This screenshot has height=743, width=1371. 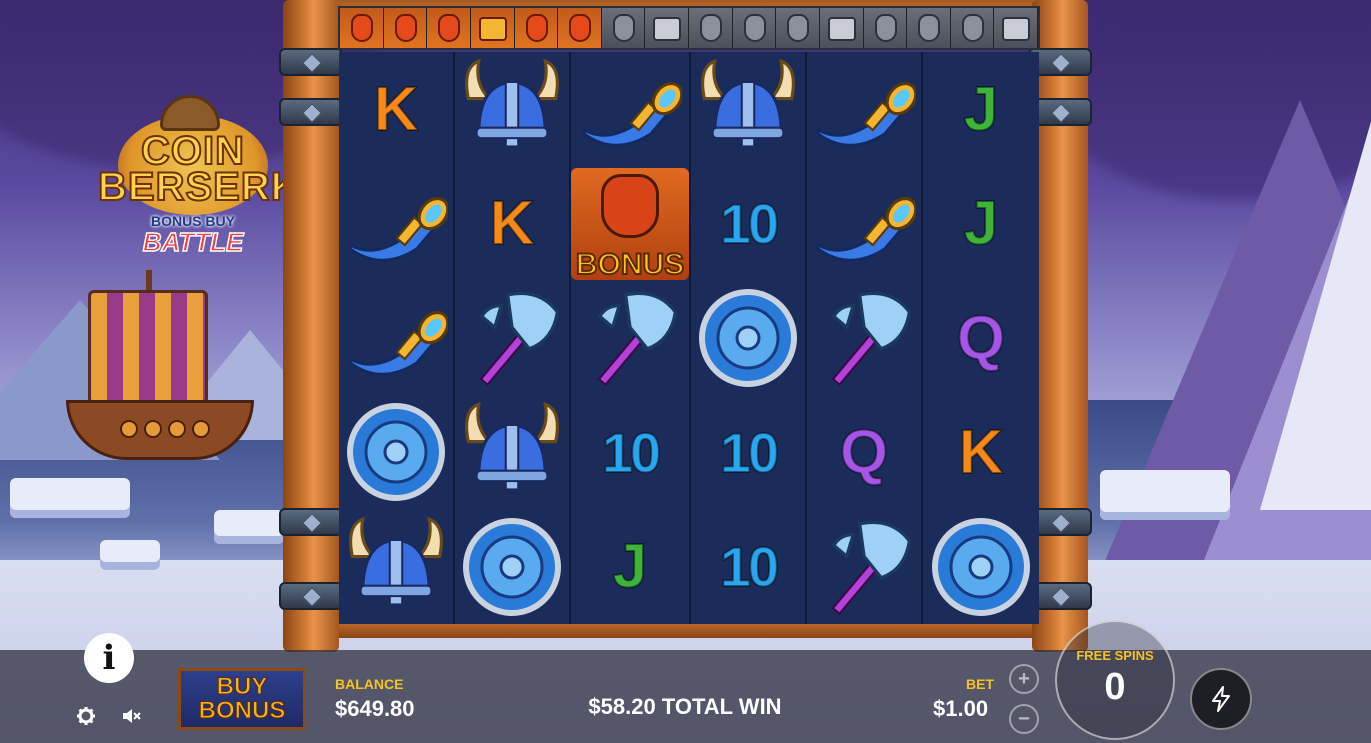 I want to click on bet-decrease-button: −, so click(x=1024, y=719).